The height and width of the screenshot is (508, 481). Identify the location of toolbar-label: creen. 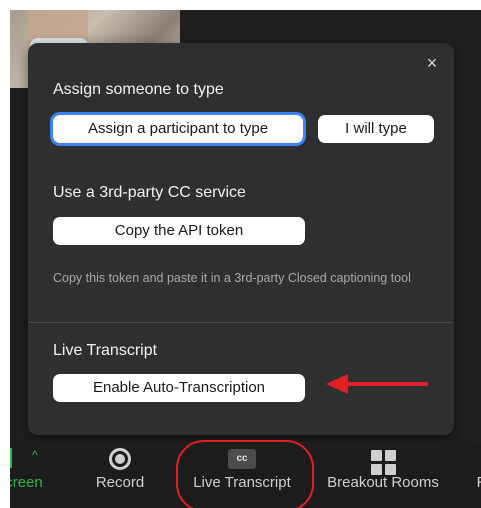
(26, 482).